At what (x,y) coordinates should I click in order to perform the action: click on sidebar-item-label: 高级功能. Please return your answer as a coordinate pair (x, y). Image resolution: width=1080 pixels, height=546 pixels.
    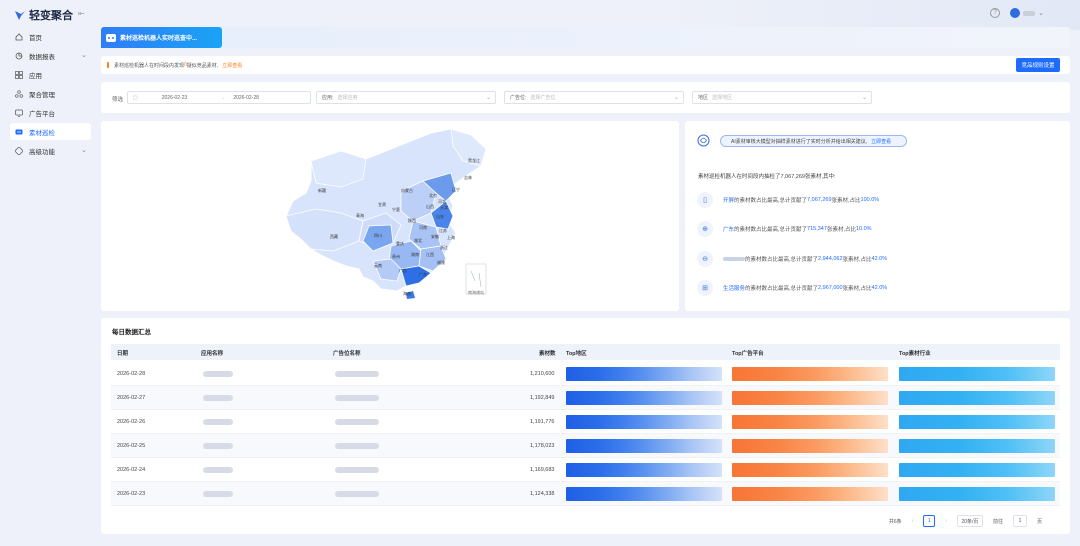
    Looking at the image, I should click on (42, 152).